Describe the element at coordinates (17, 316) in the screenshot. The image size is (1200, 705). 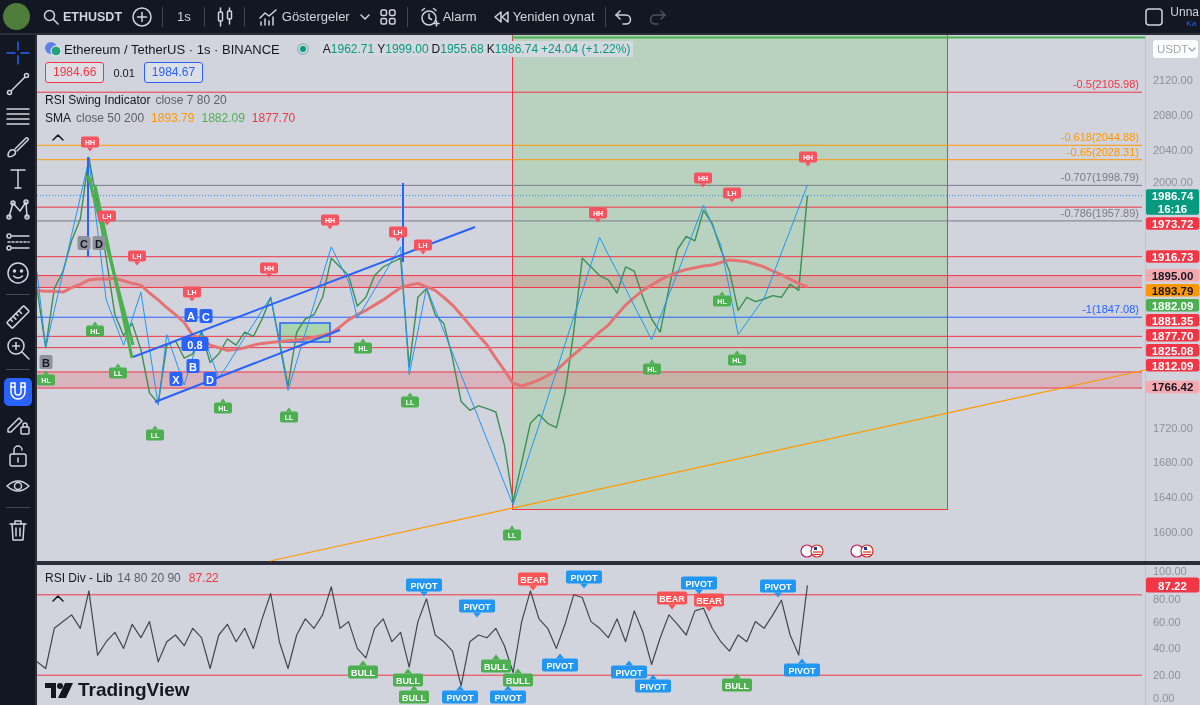
I see `ruler-icon` at that location.